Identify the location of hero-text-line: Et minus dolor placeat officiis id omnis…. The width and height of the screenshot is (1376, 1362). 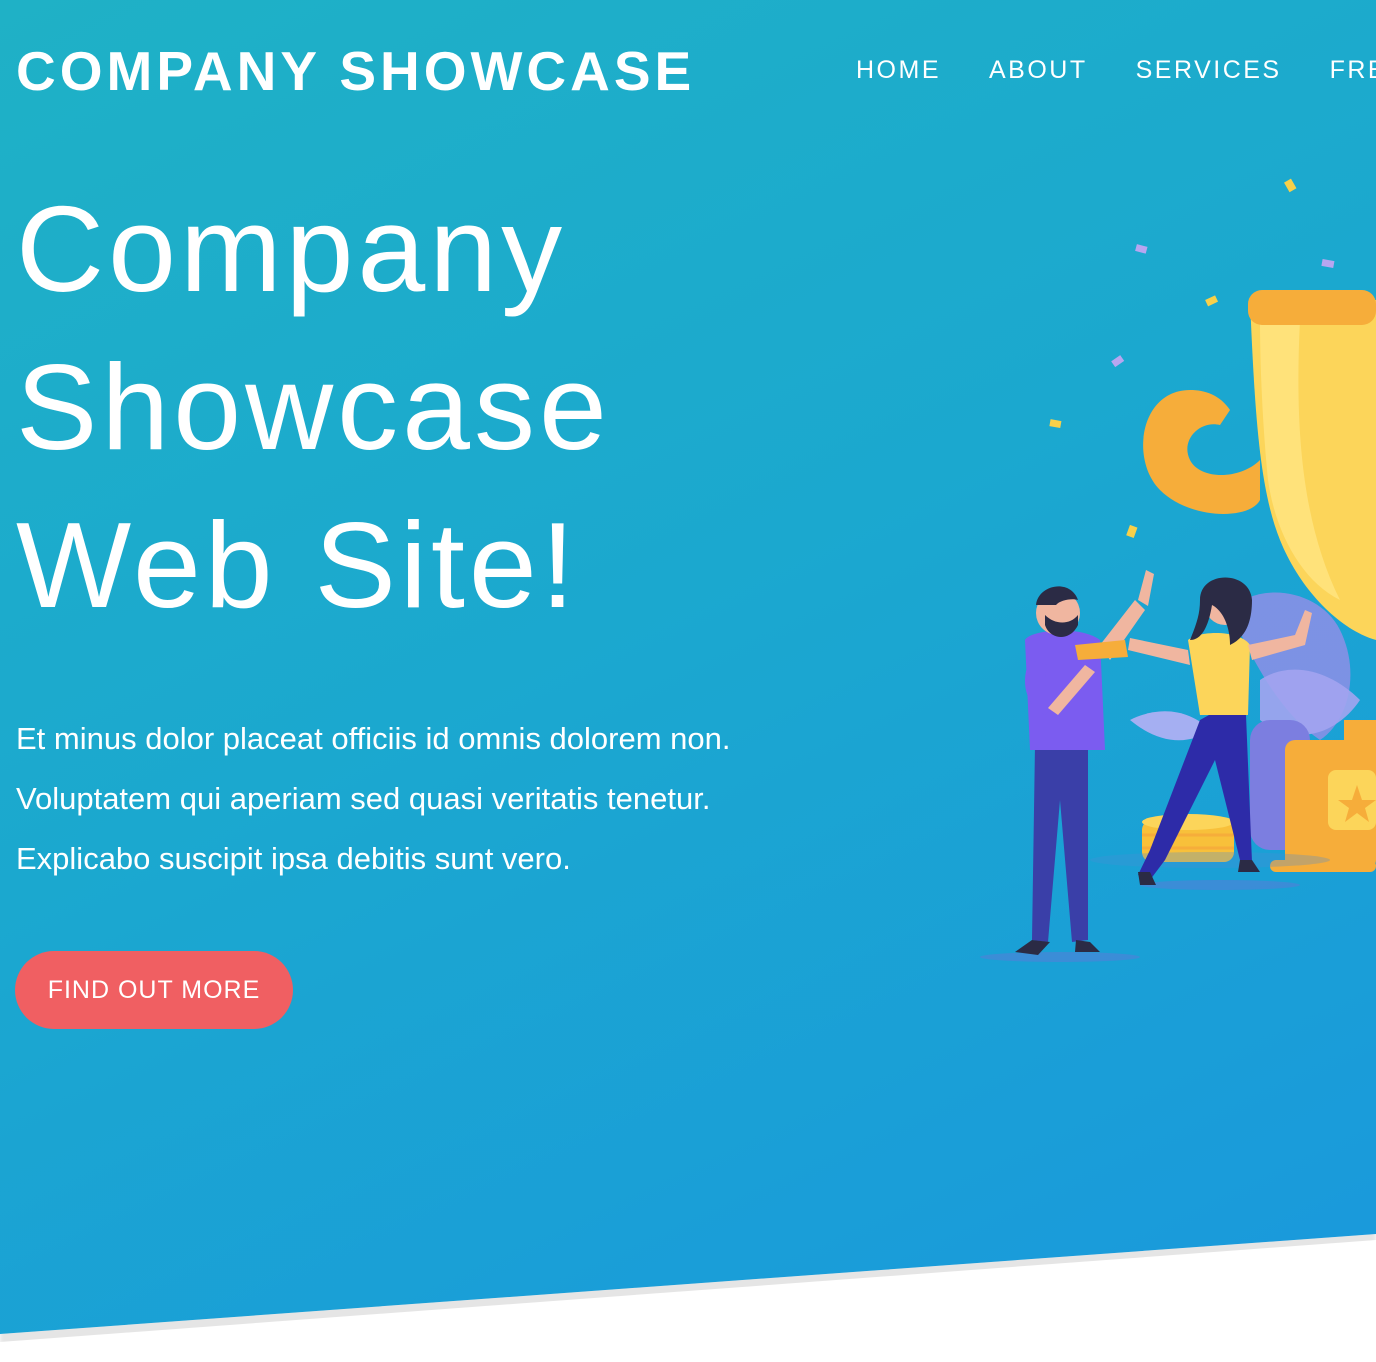
(373, 738).